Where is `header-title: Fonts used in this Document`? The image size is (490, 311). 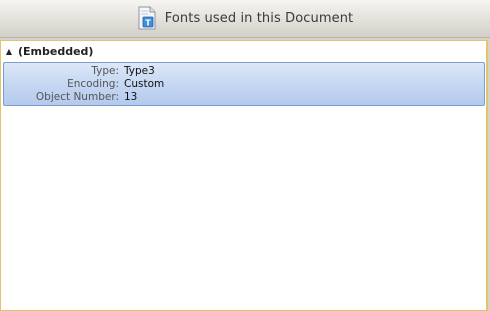 header-title: Fonts used in this Document is located at coordinates (259, 18).